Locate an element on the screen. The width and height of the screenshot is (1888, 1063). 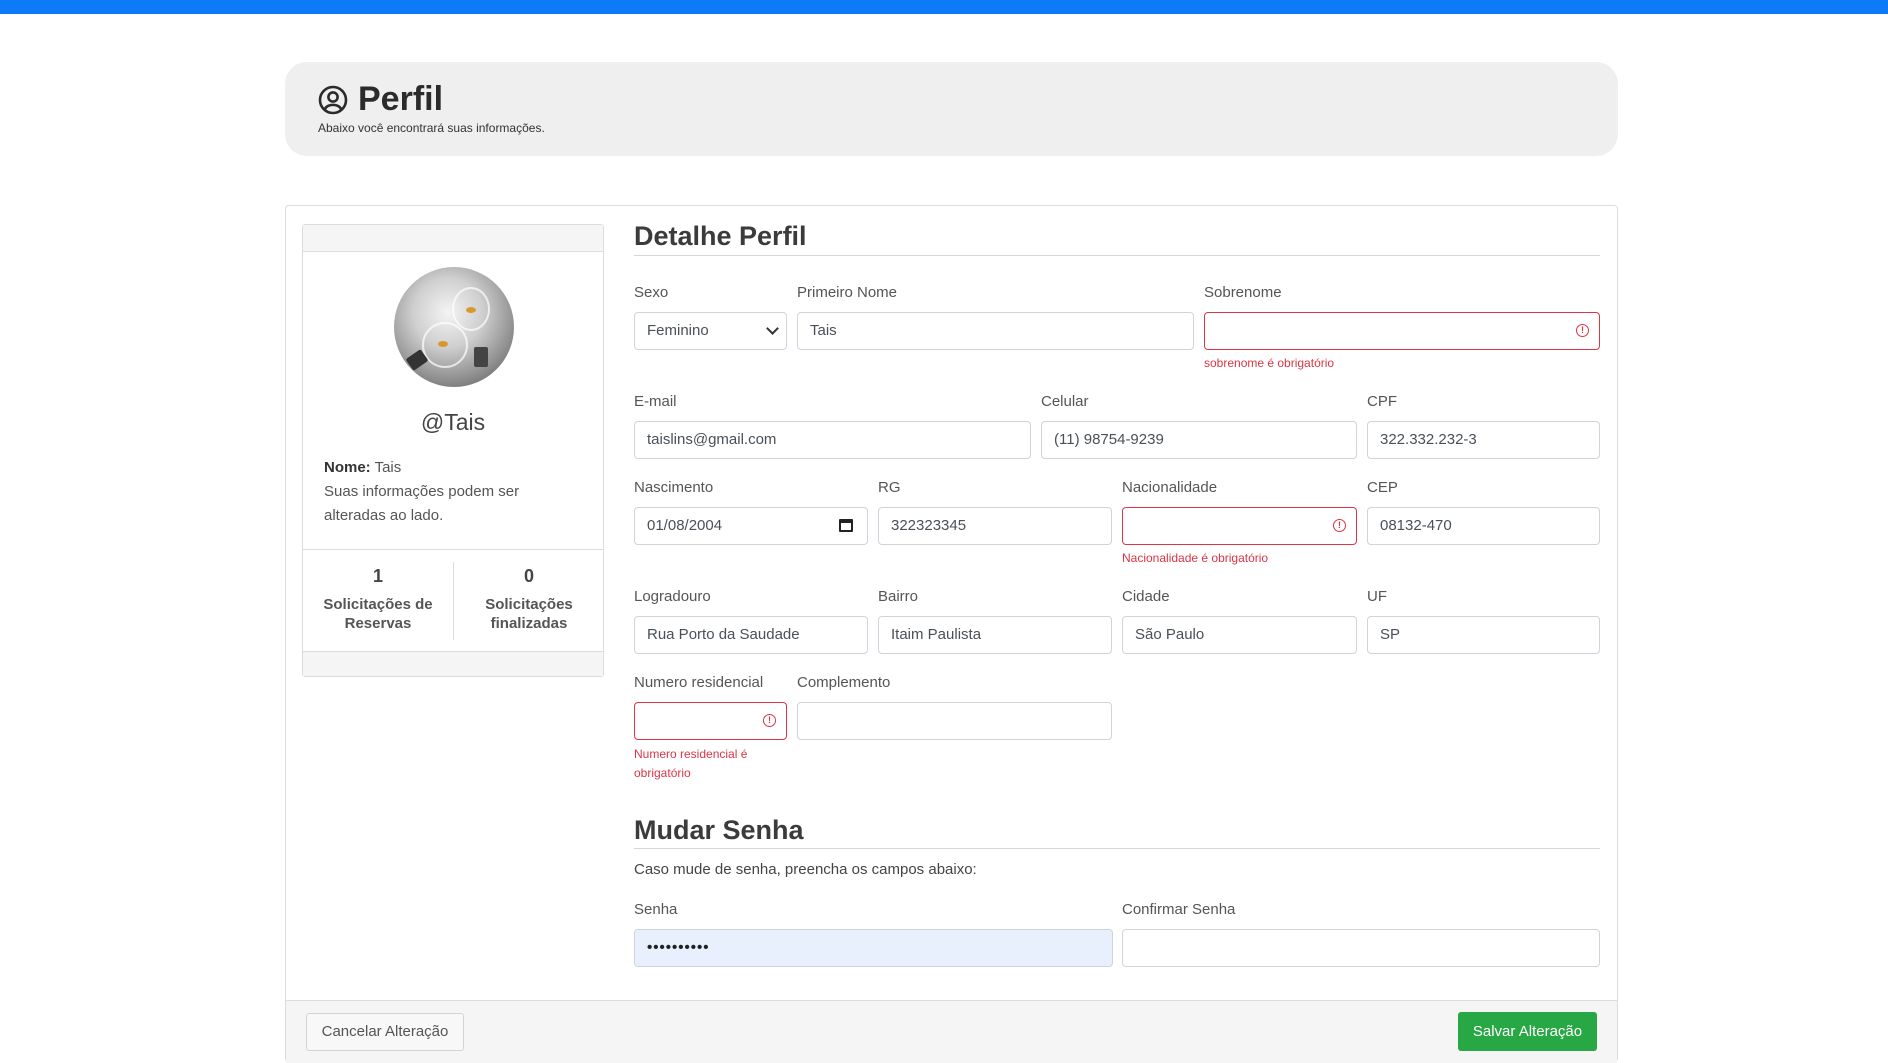
profile-card-header is located at coordinates (453, 238).